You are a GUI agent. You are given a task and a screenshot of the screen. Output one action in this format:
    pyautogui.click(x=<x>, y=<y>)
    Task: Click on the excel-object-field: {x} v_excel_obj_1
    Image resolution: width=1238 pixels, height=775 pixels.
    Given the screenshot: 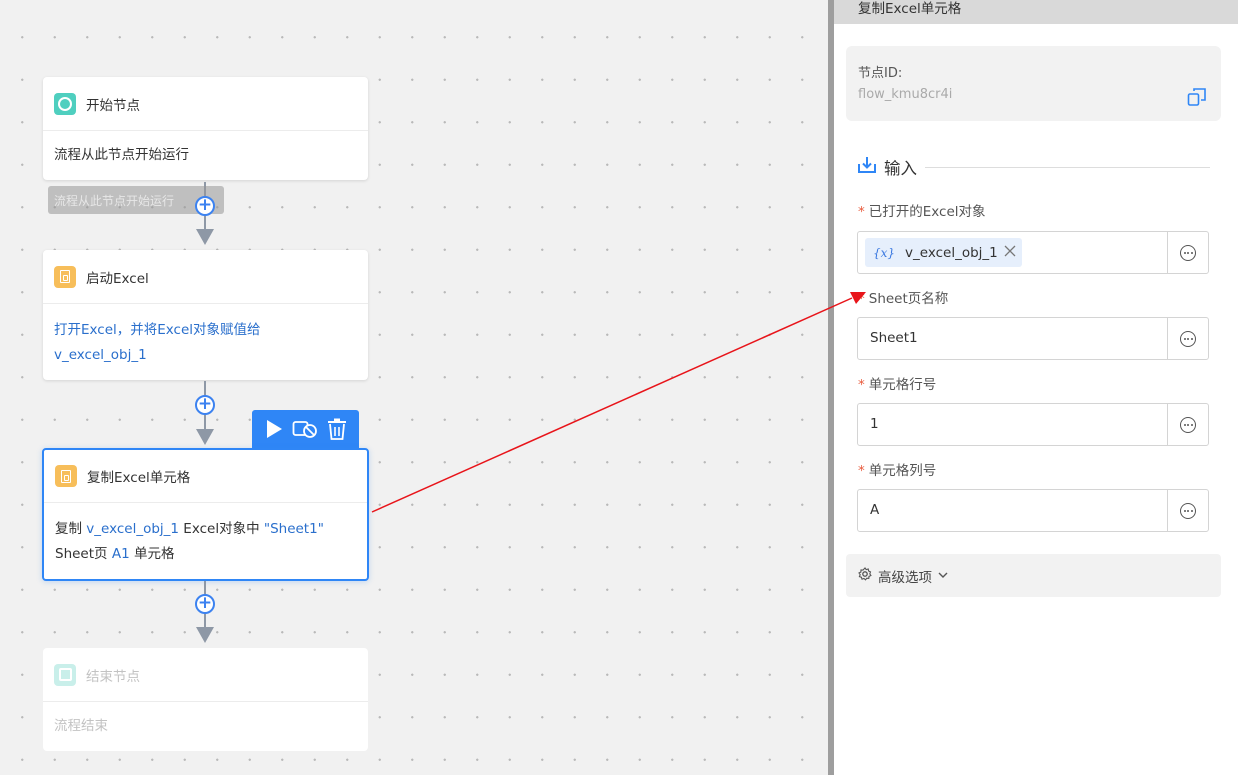 What is the action you would take?
    pyautogui.click(x=1033, y=252)
    